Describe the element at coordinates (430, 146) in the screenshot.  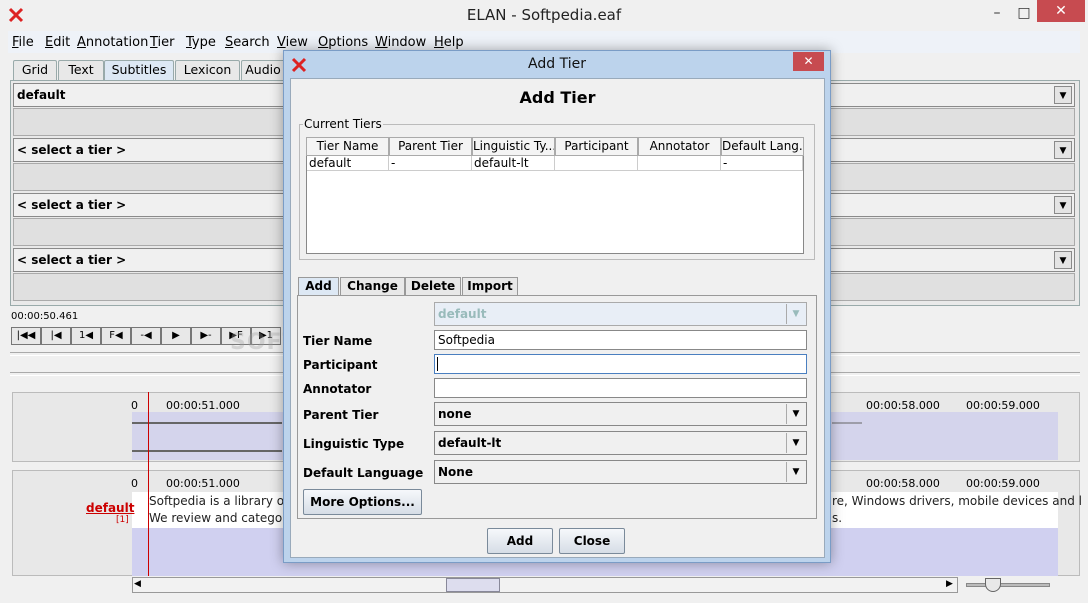
I see `column-header-parent-tier: Parent Tier` at that location.